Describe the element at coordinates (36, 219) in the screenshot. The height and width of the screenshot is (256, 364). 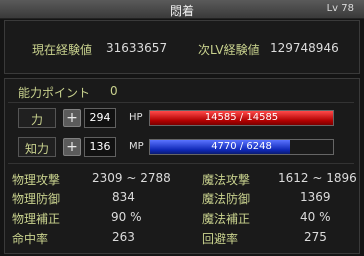
I see `physical-correction-label: 物理補正` at that location.